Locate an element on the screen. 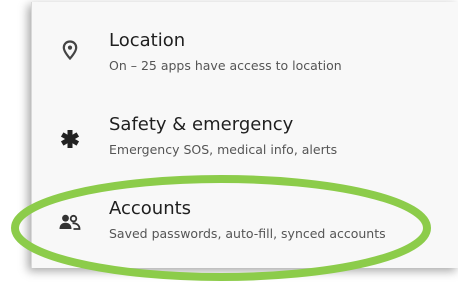 The width and height of the screenshot is (458, 294). settings-item-subtitle: On – 25 apps have access to location is located at coordinates (225, 65).